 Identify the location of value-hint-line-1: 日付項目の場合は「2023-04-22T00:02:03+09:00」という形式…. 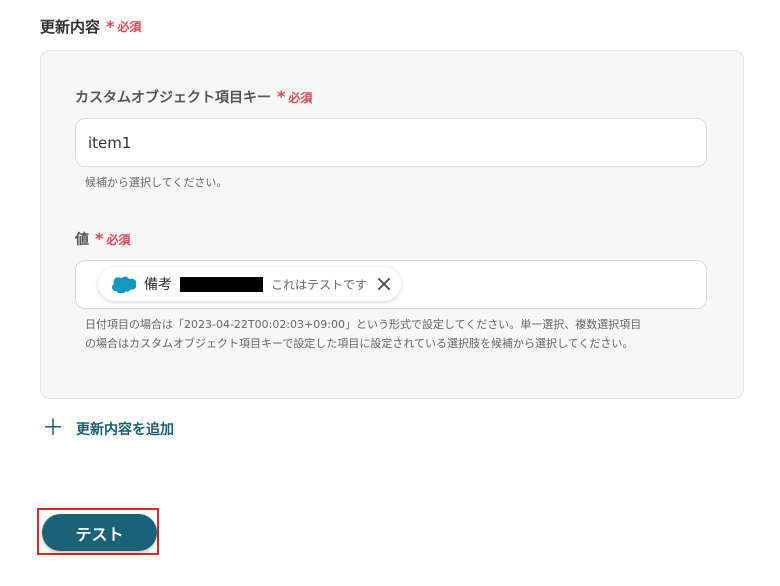
(363, 324).